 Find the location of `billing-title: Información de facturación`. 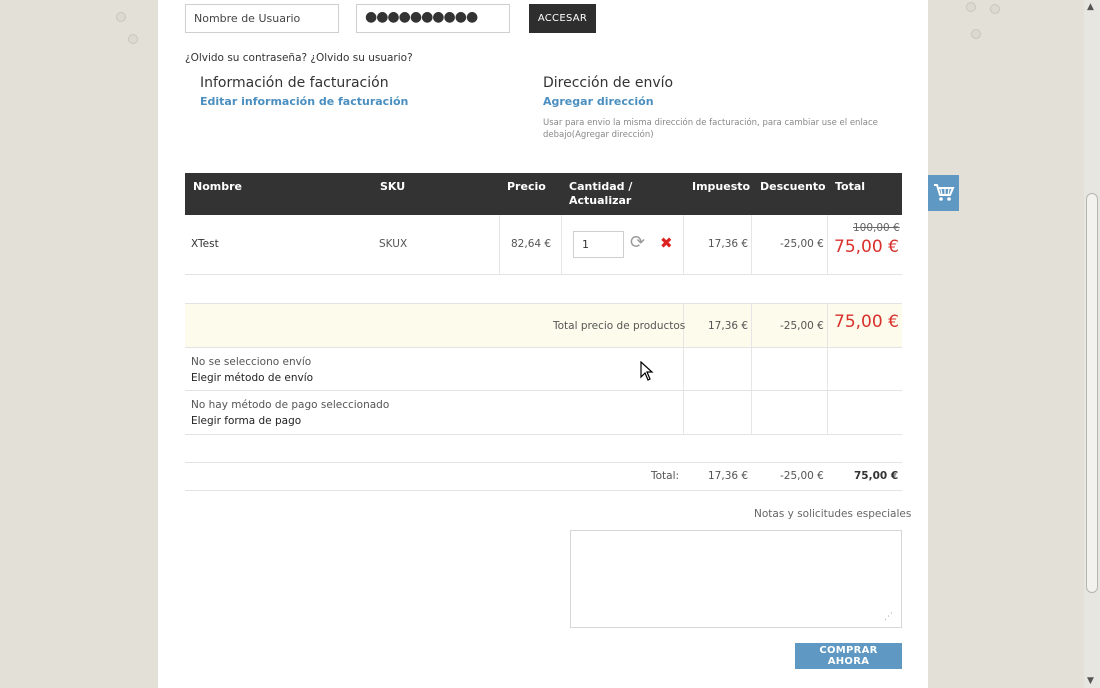

billing-title: Información de facturación is located at coordinates (294, 83).